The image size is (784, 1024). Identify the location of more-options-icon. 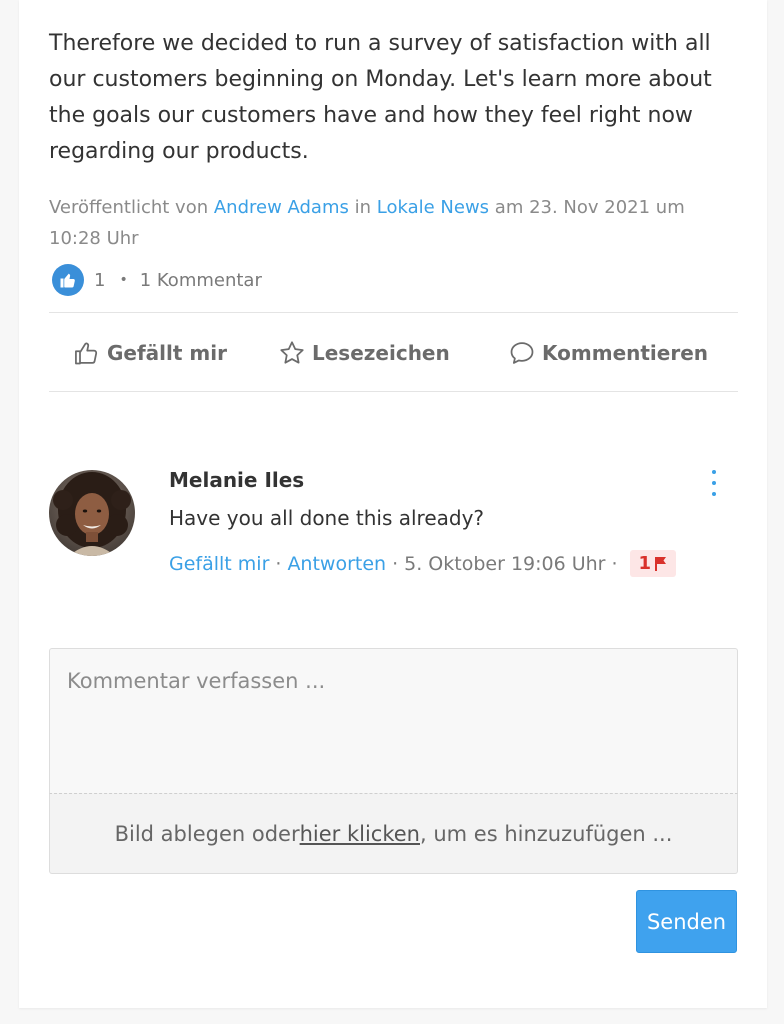
(714, 483).